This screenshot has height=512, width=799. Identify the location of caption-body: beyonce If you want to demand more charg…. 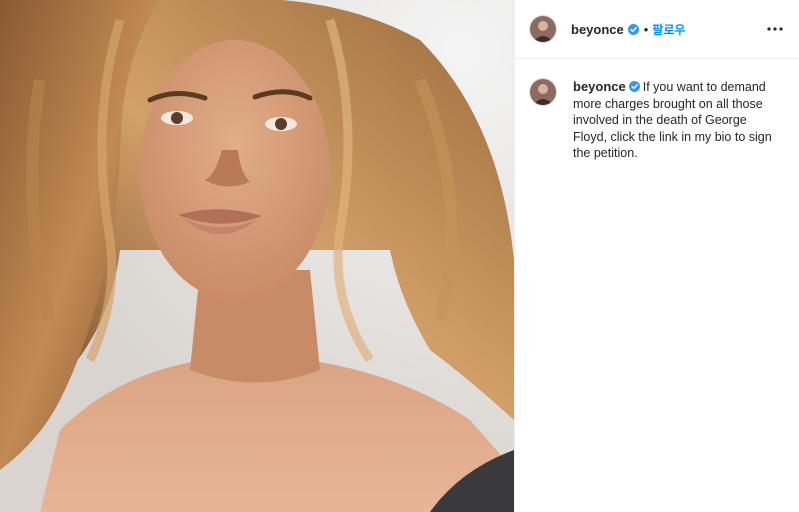
(675, 120).